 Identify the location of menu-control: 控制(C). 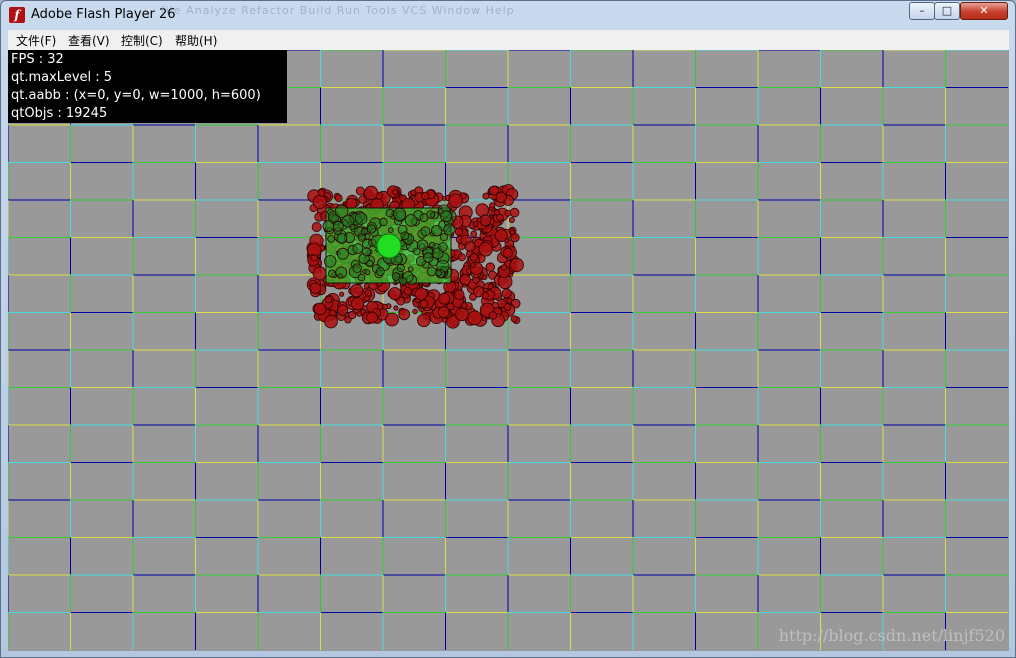
(142, 40).